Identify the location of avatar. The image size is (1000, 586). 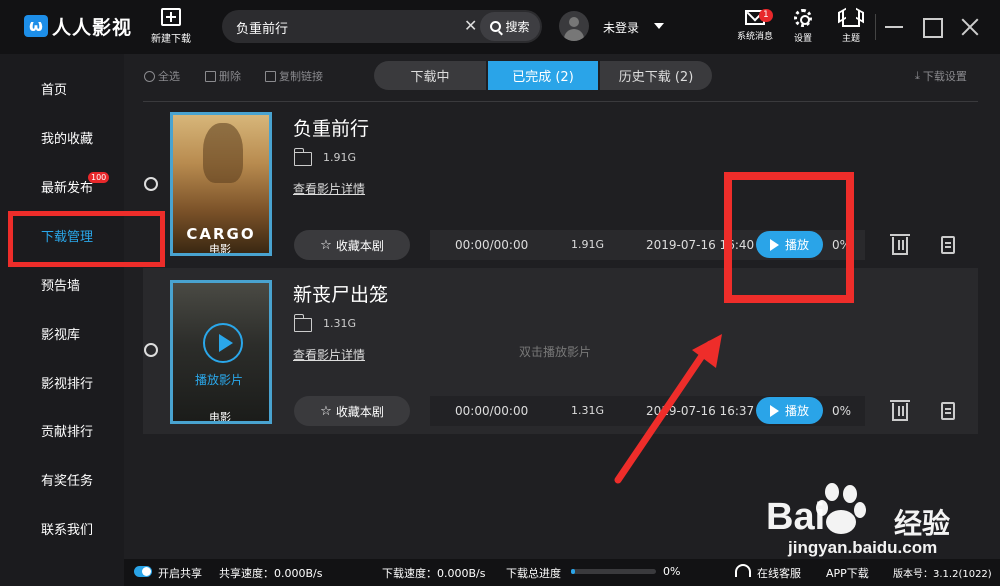
(574, 26).